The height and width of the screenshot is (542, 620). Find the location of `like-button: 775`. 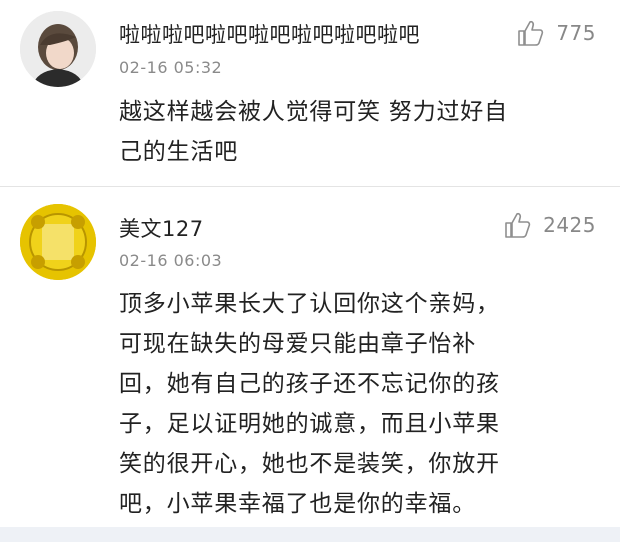

like-button: 775 is located at coordinates (556, 33).